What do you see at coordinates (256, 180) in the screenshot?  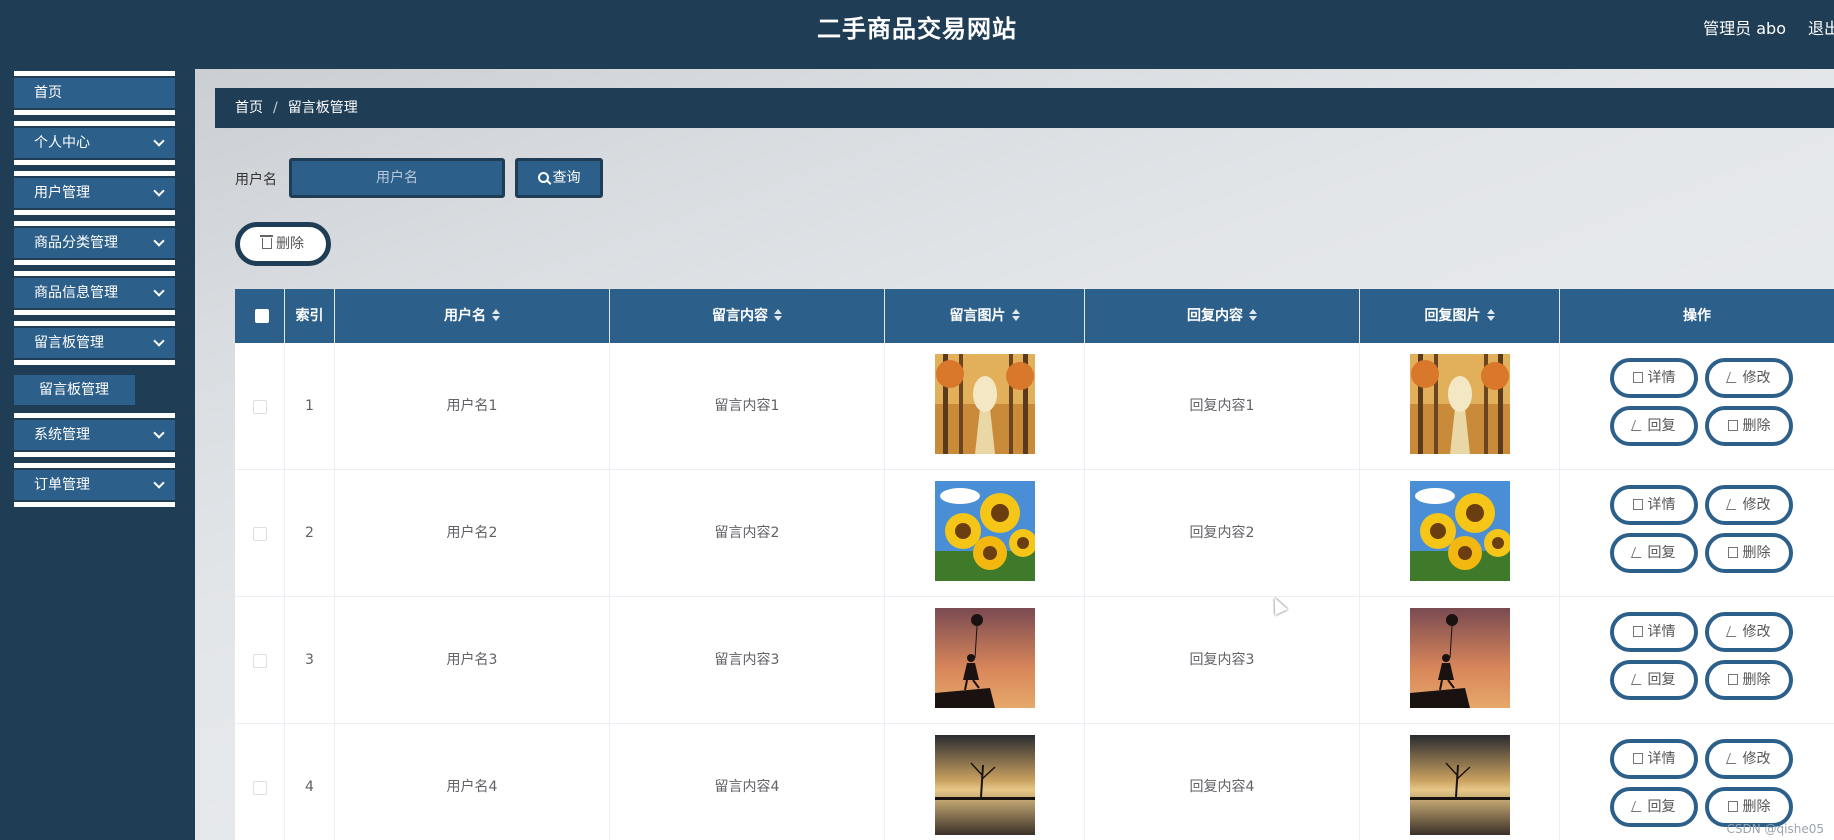 I see `search-label: 用户名` at bounding box center [256, 180].